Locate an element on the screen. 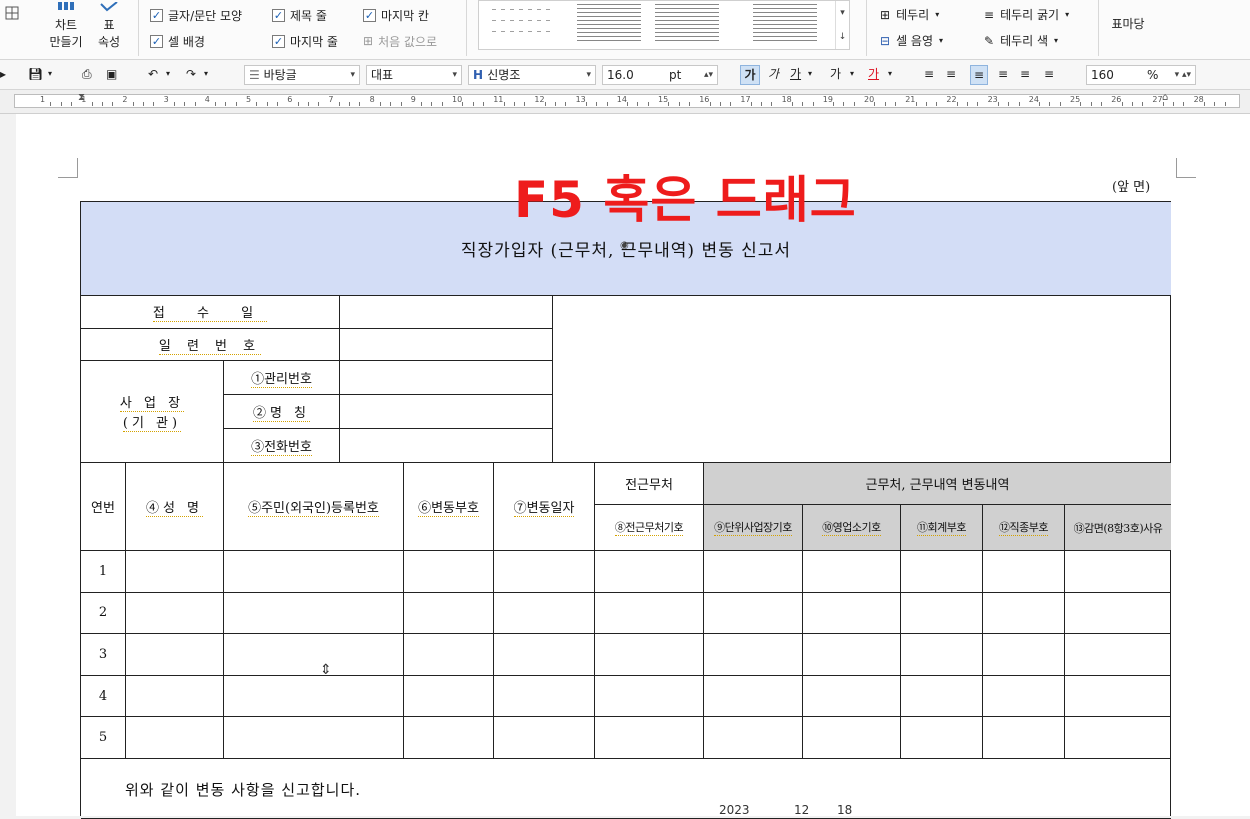  language-select: 대표 ▾ is located at coordinates (414, 75).